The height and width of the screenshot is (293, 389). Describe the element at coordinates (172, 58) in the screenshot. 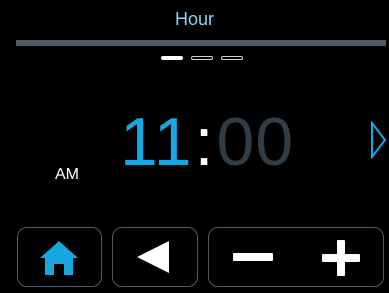

I see `page-dot-active` at that location.